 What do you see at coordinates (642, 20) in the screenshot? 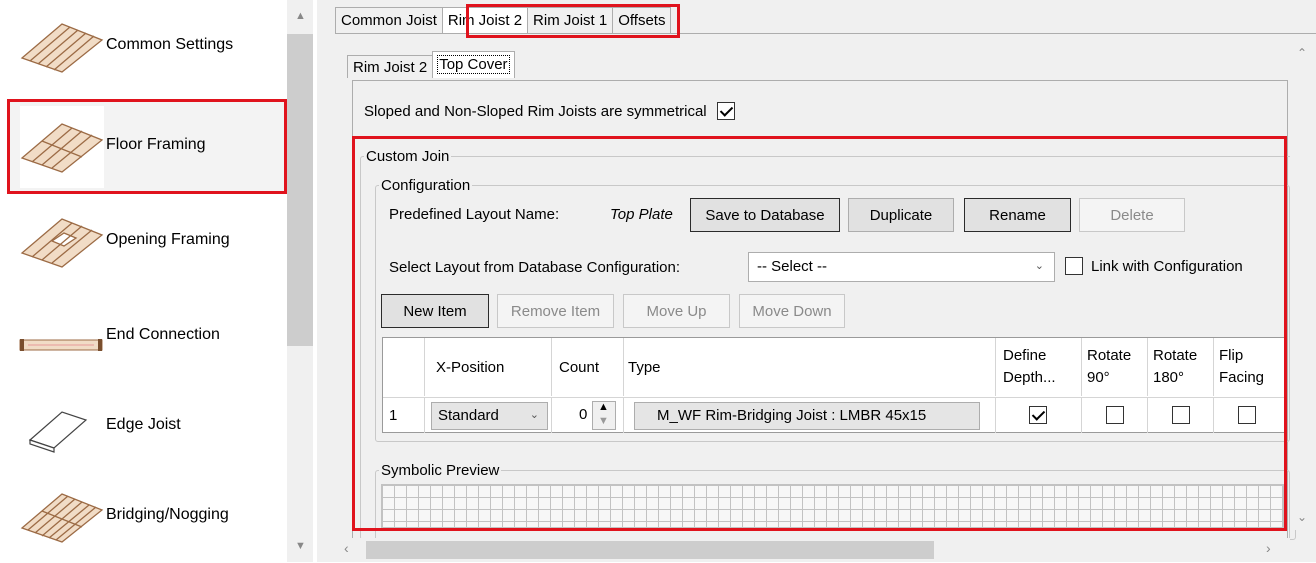
I see `tab-offsets: Offsets` at bounding box center [642, 20].